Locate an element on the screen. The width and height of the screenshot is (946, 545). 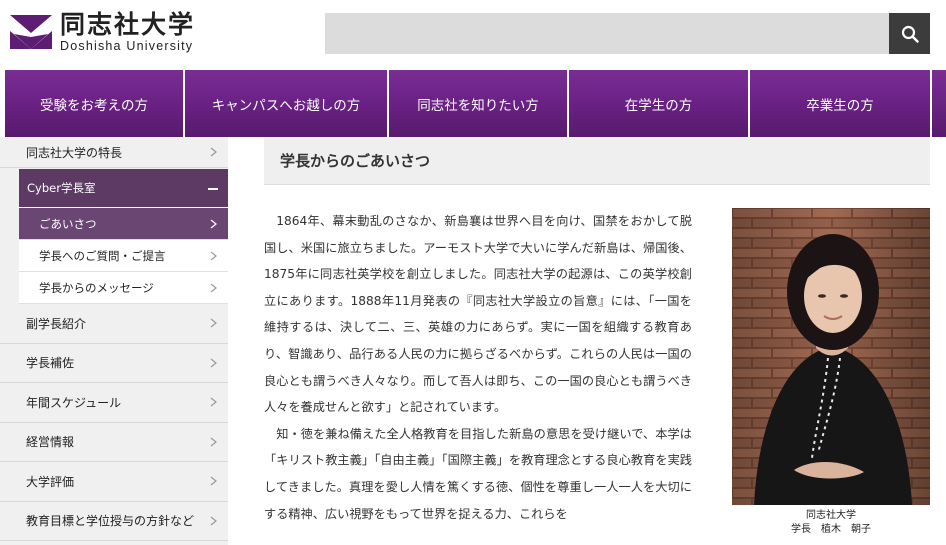
site-logo: 同志社大学 Doshisha University is located at coordinates (102, 32).